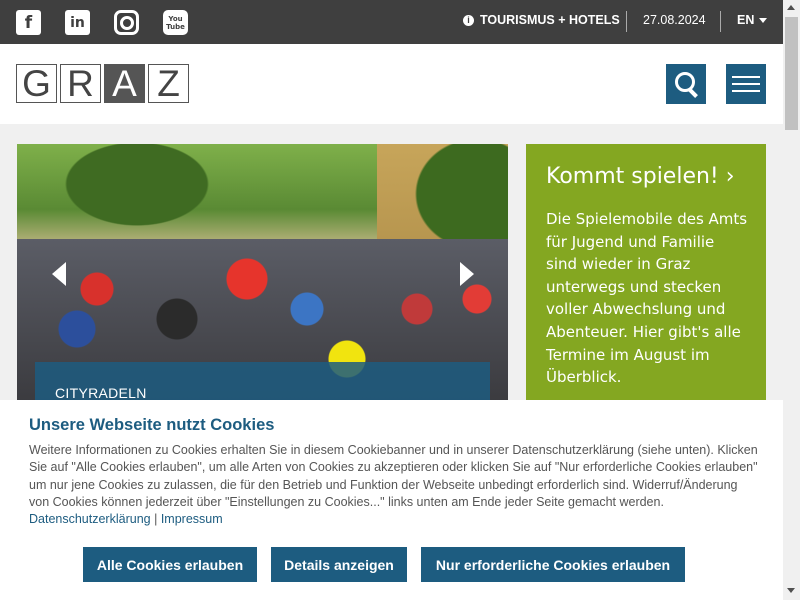 The image size is (800, 600). What do you see at coordinates (36, 83) in the screenshot?
I see `logo-letter: G` at bounding box center [36, 83].